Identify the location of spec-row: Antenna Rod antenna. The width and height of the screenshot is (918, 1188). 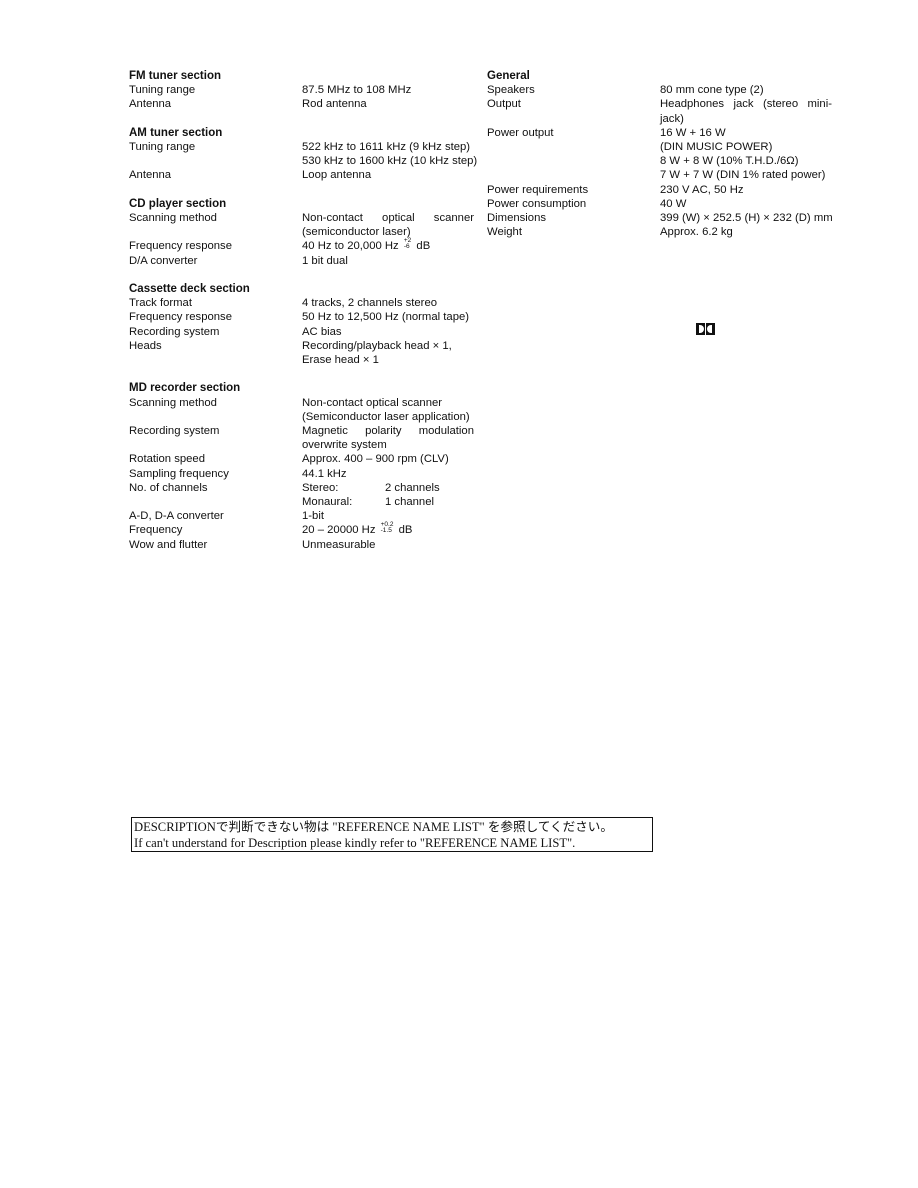
(304, 104).